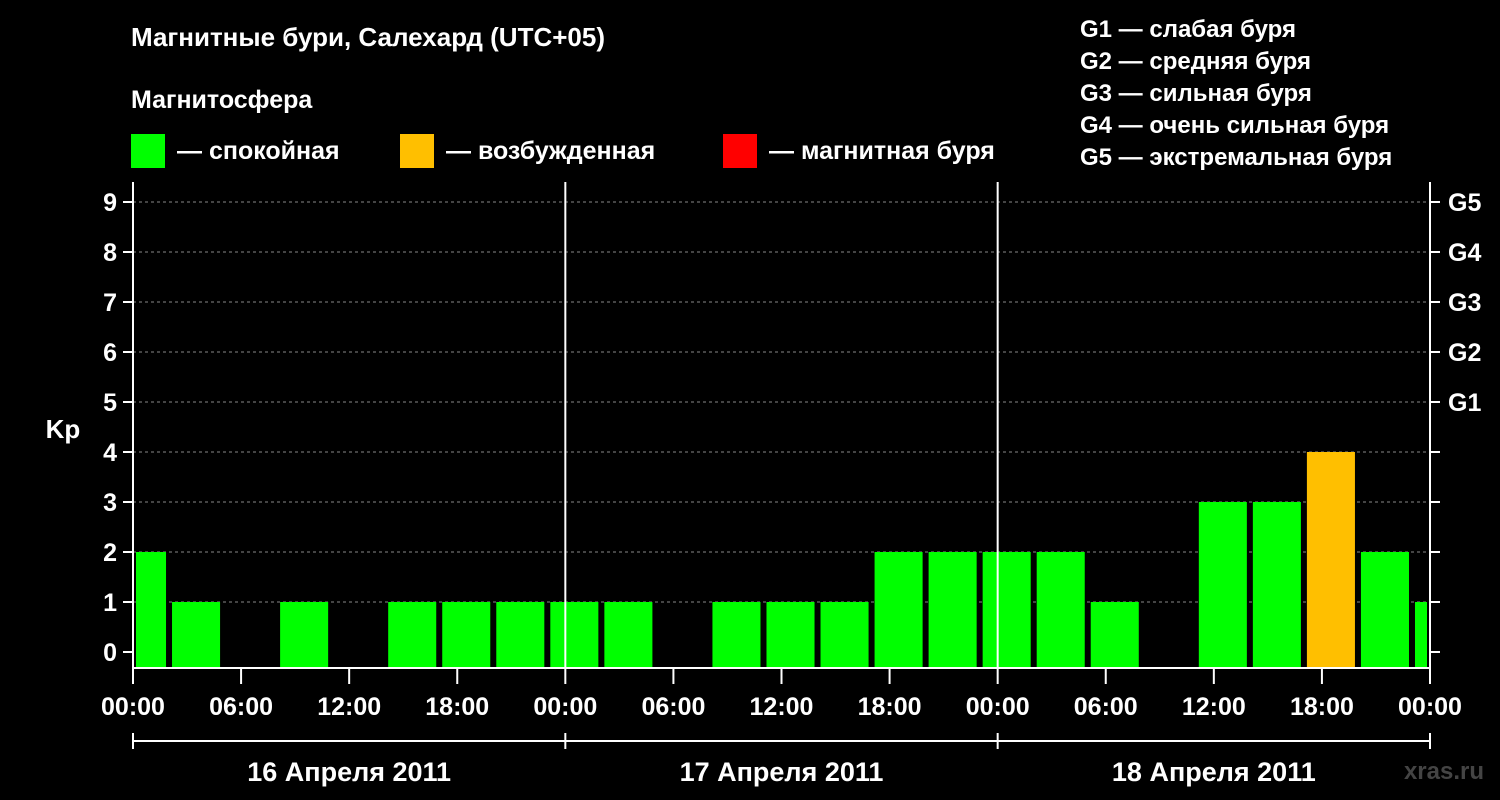 This screenshot has height=800, width=1500. Describe the element at coordinates (1464, 203) in the screenshot. I see `g-level-label: G5` at that location.